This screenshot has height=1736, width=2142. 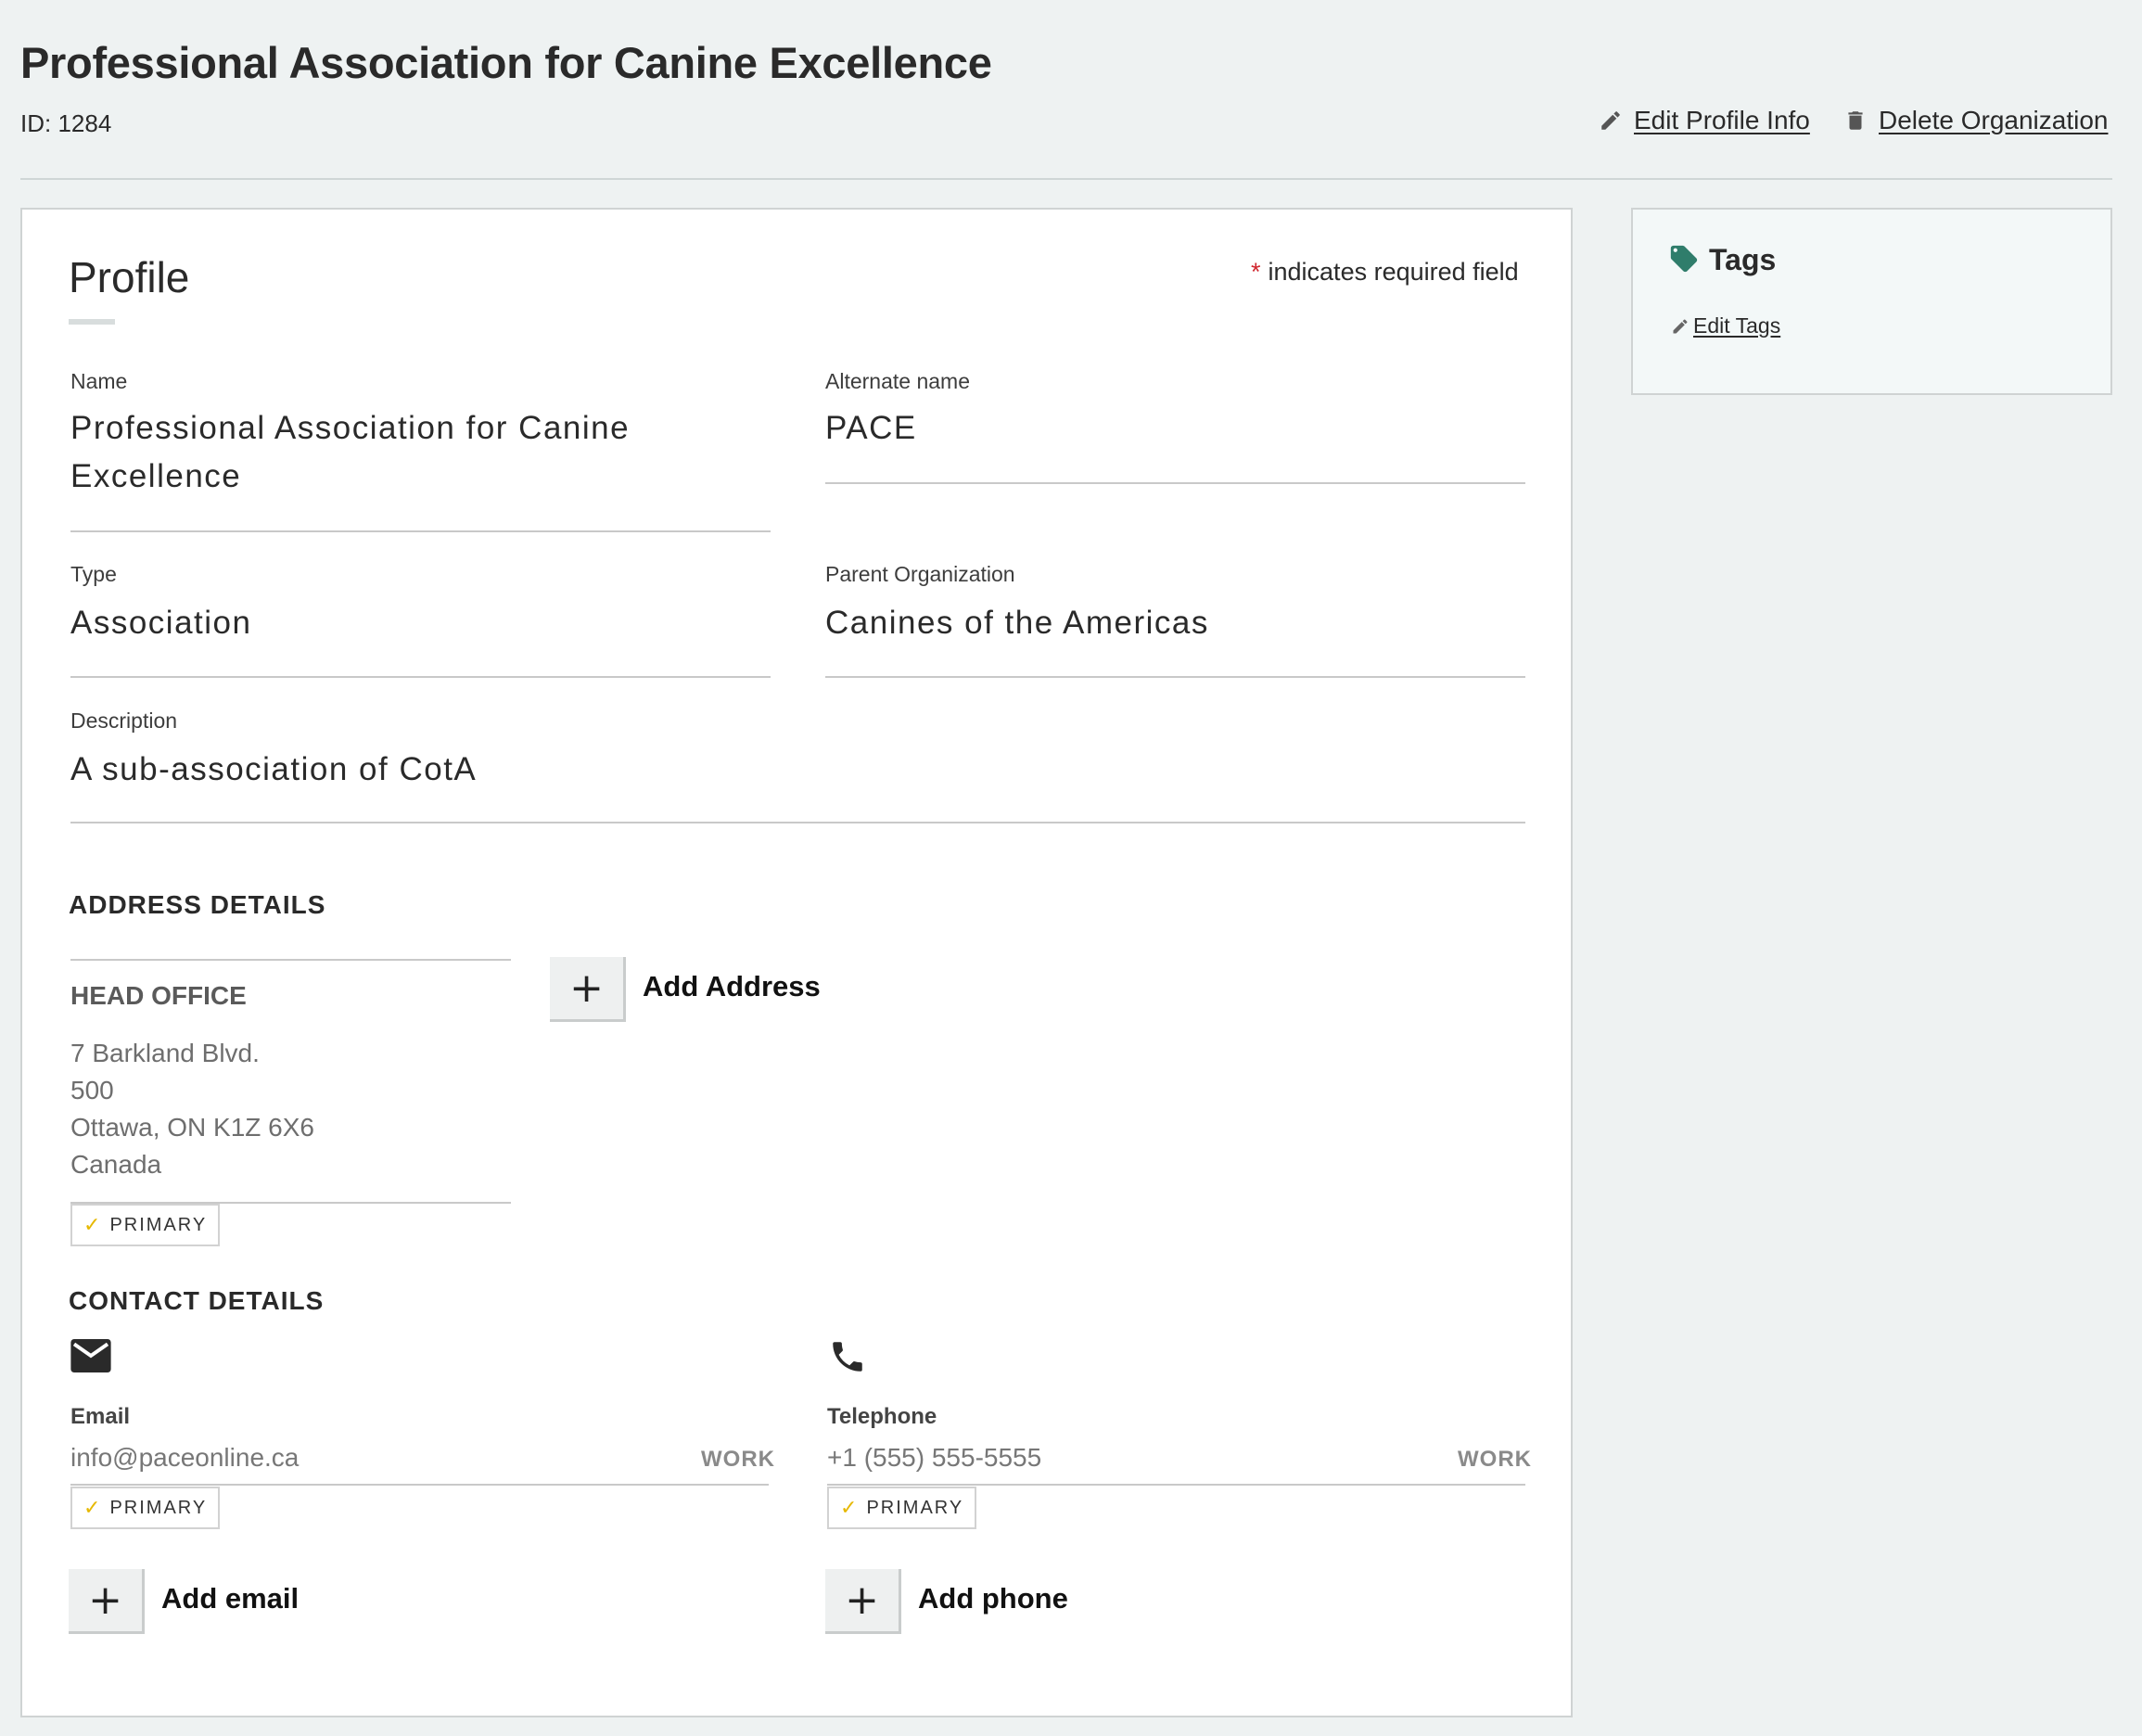 What do you see at coordinates (92, 322) in the screenshot?
I see `title-underline` at bounding box center [92, 322].